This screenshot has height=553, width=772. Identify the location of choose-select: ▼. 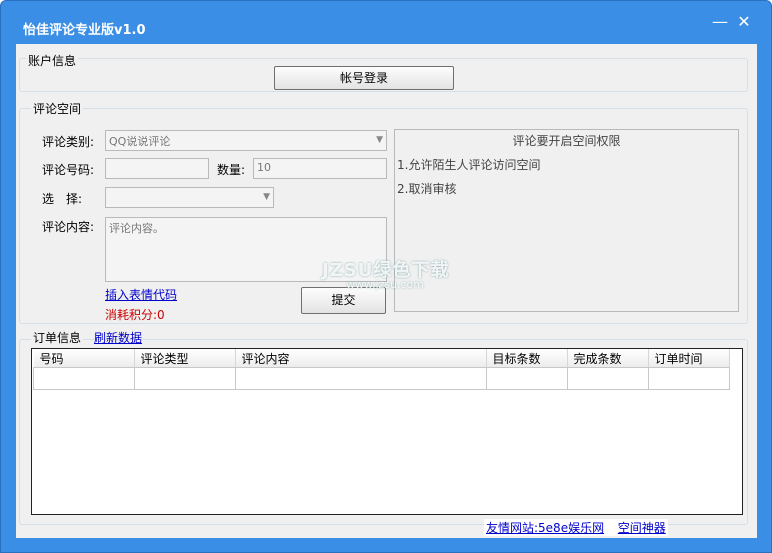
(189, 197).